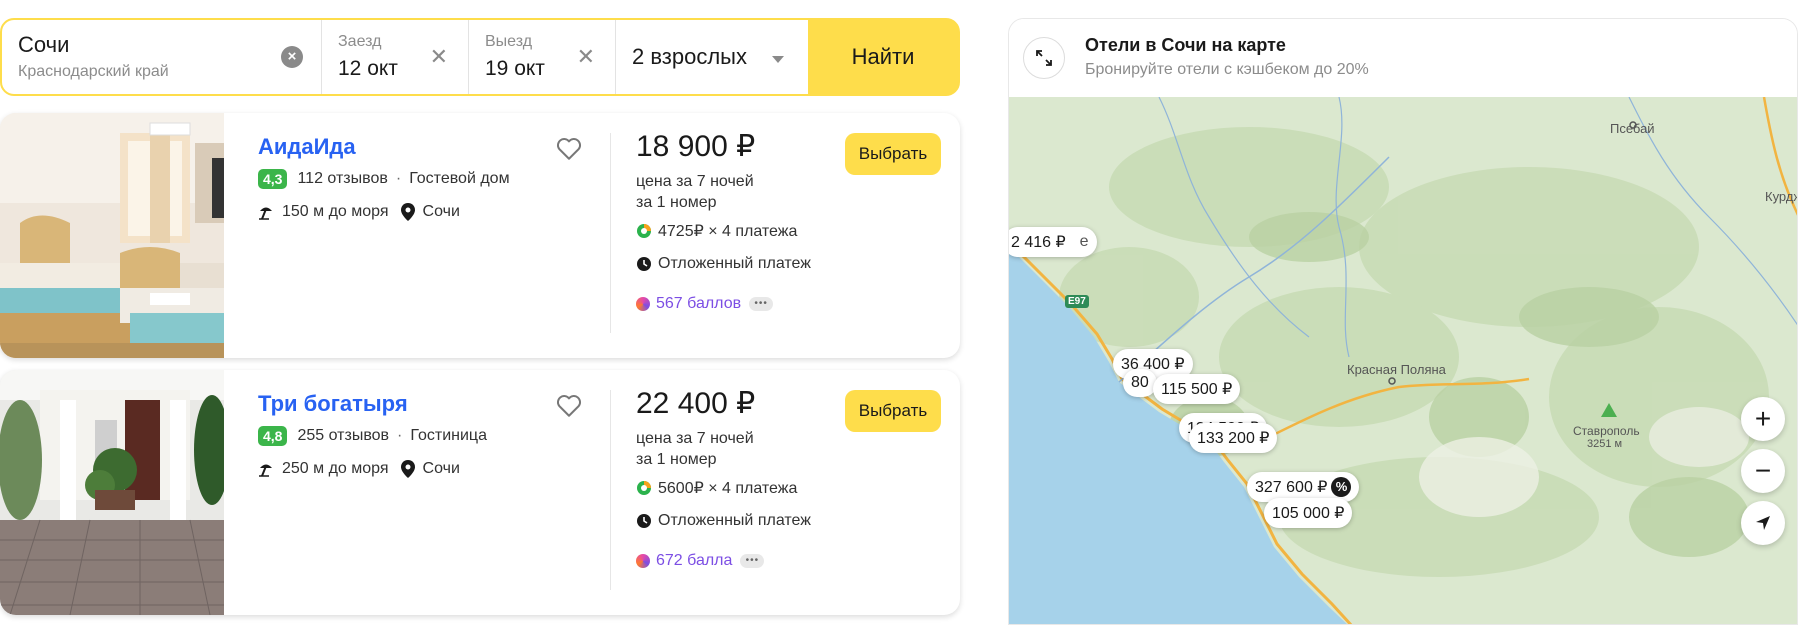  What do you see at coordinates (292, 57) in the screenshot?
I see `clear-destination-icon: ×` at bounding box center [292, 57].